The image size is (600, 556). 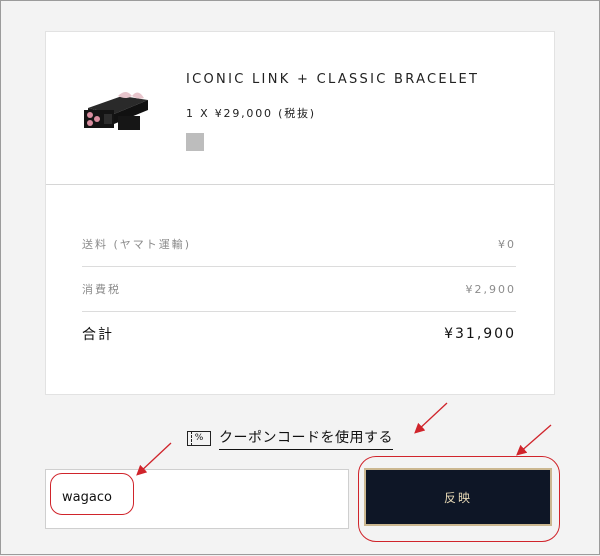 I want to click on shipping-row: 送料 (ヤマト運輸) ¥0, so click(x=299, y=244).